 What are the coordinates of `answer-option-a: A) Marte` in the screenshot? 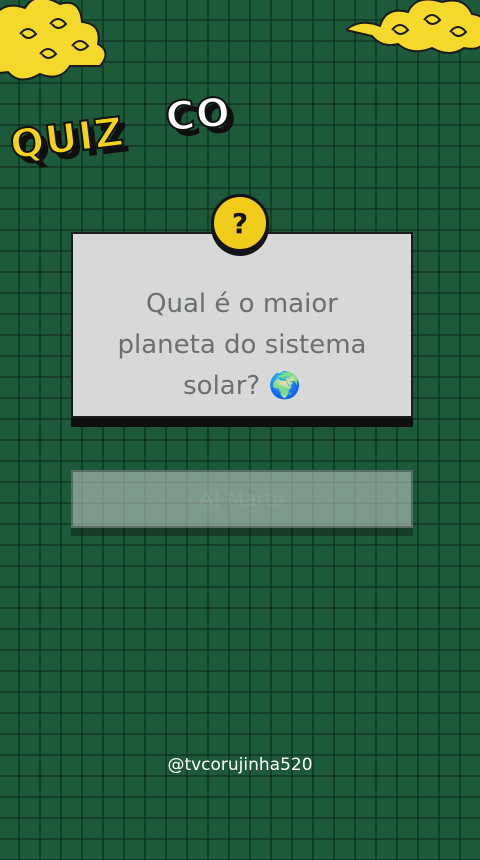 It's located at (242, 499).